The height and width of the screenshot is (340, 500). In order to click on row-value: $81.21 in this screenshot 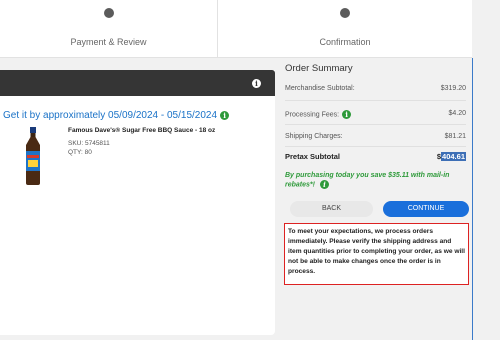, I will do `click(455, 136)`.